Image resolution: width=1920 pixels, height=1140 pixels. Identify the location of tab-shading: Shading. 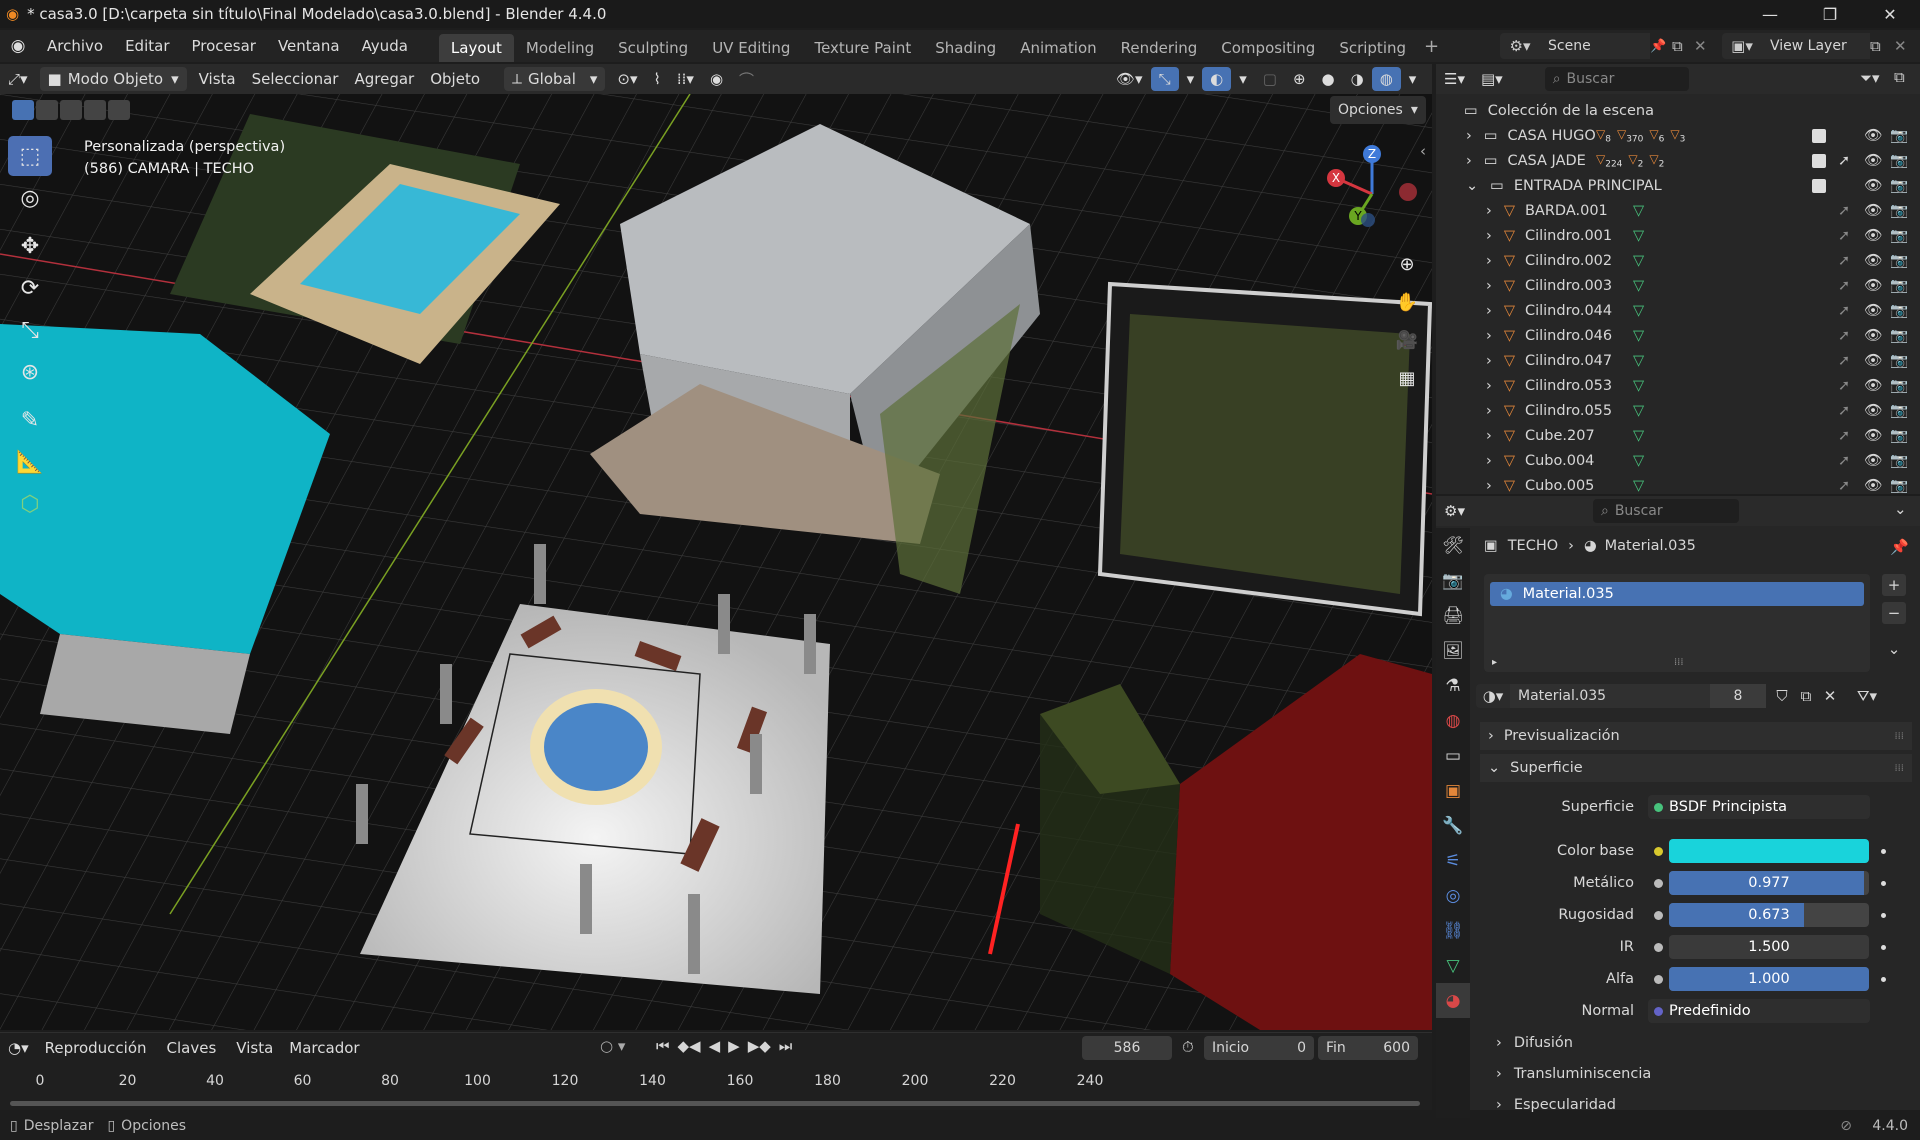
(965, 48).